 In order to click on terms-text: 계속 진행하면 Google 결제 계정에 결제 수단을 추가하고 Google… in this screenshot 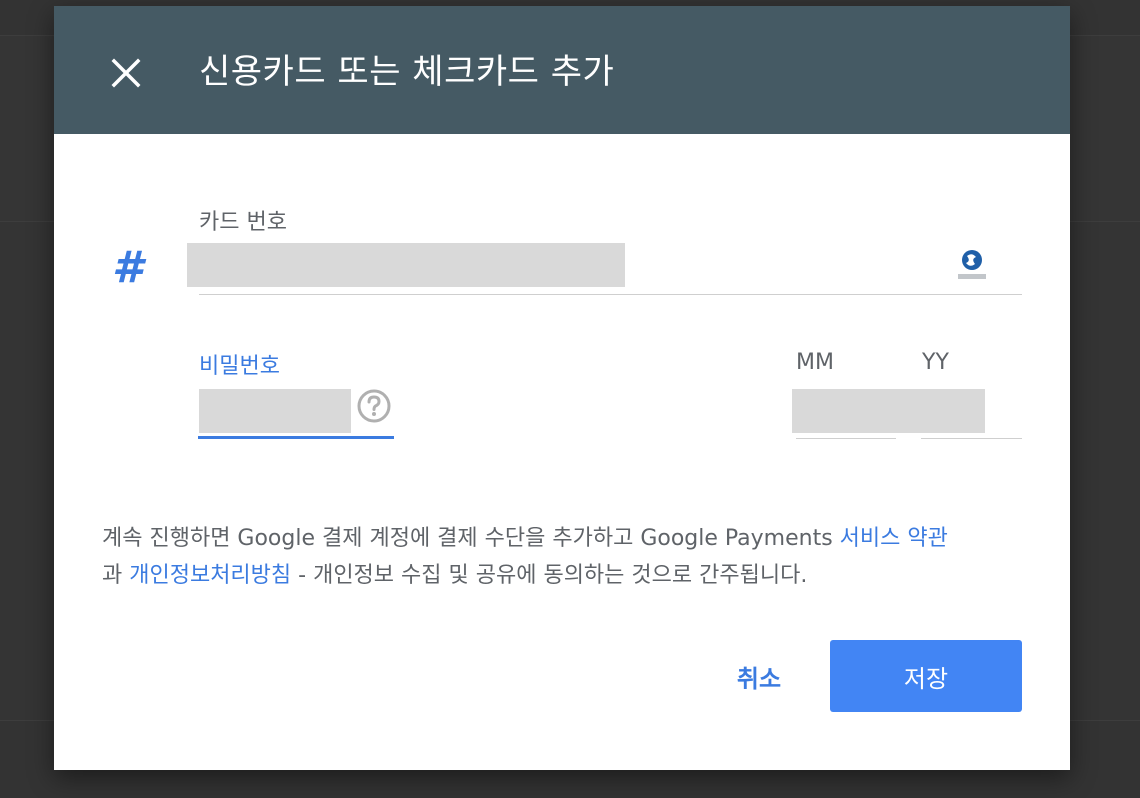, I will do `click(471, 538)`.